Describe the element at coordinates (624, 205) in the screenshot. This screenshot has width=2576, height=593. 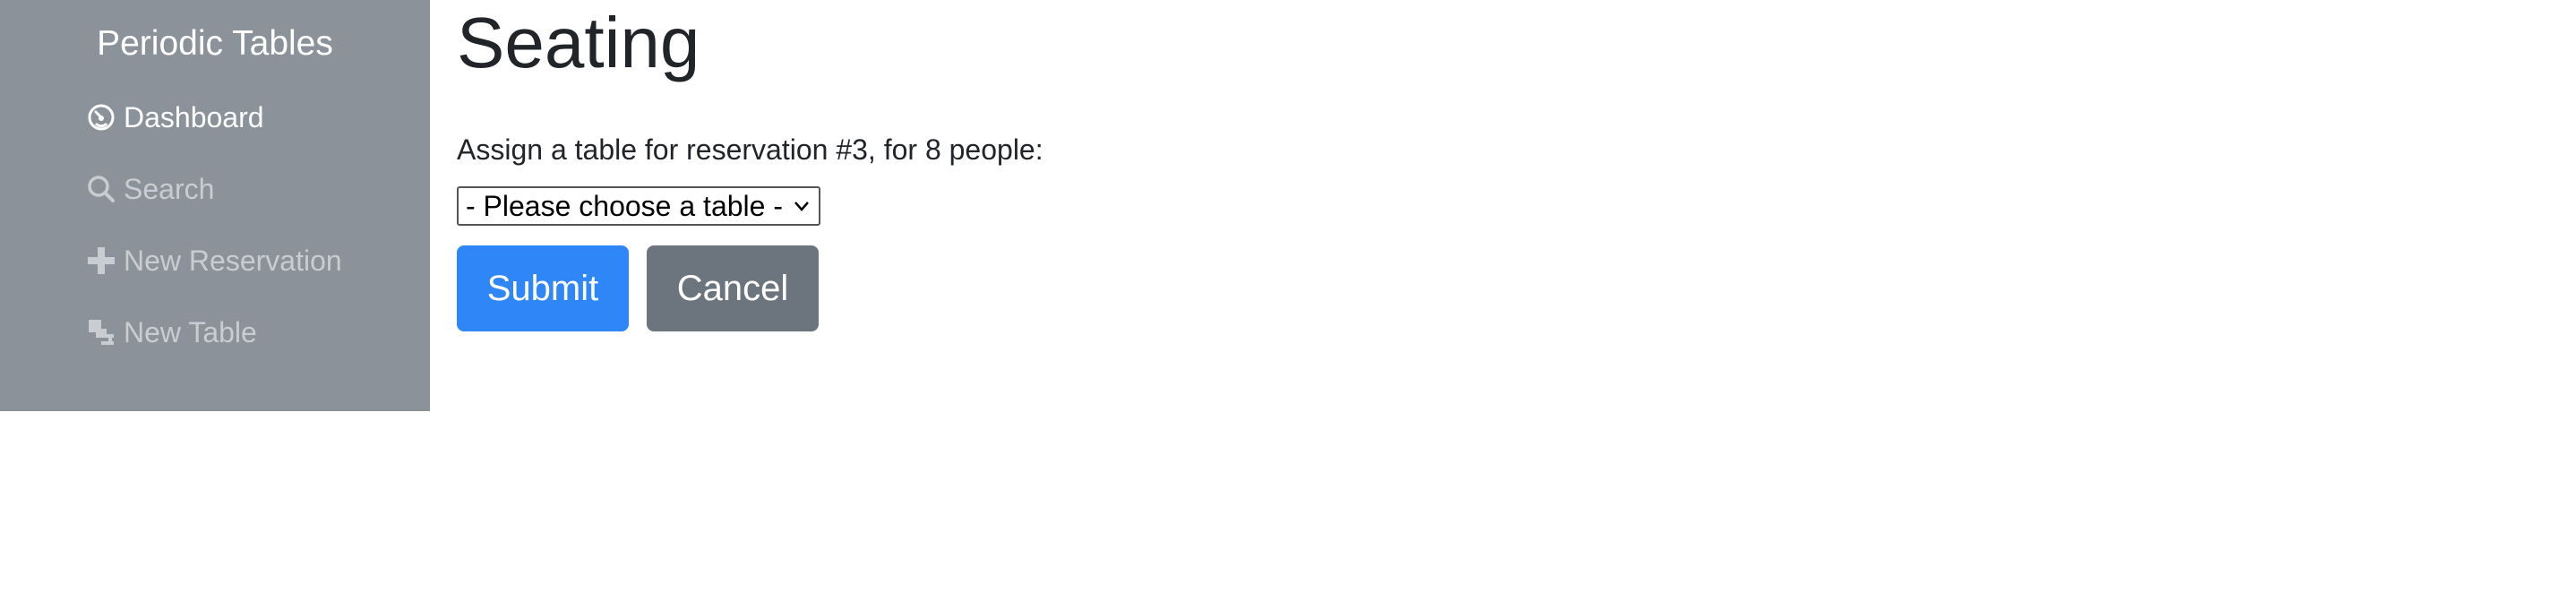
I see `table-select-value: - Please choose a table -` at that location.